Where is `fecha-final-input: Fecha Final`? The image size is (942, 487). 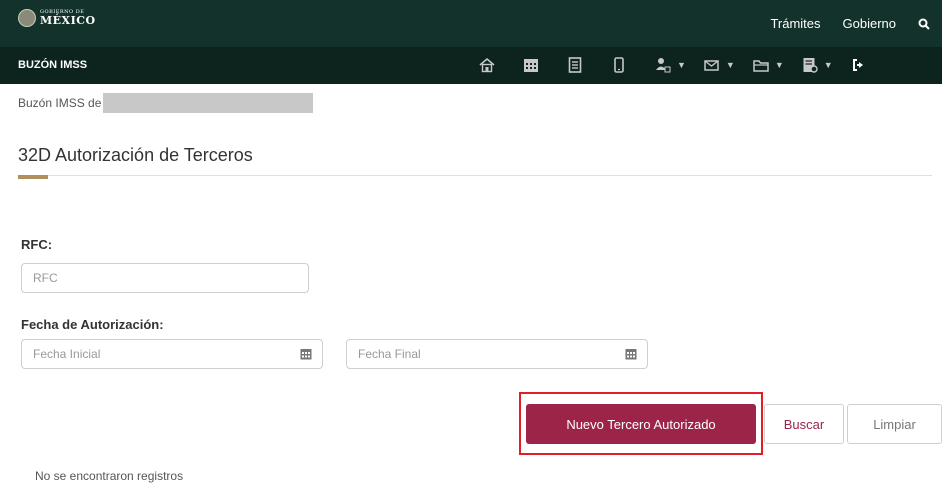
fecha-final-input: Fecha Final is located at coordinates (497, 354).